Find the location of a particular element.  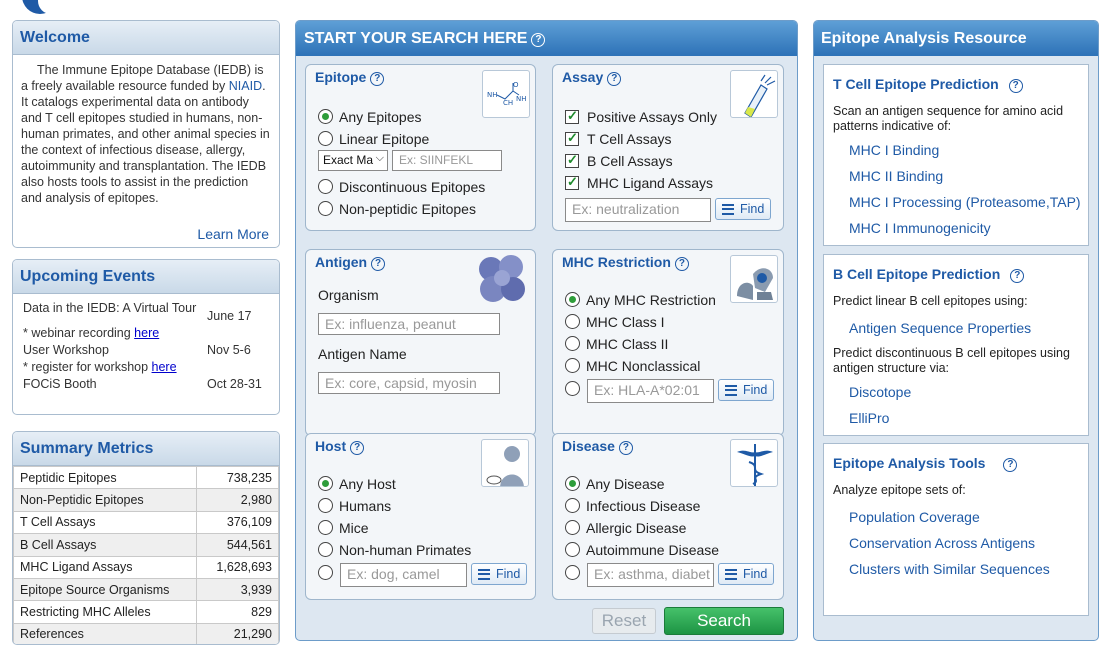

non-human-primates-option: Non-human Primates is located at coordinates (394, 550).